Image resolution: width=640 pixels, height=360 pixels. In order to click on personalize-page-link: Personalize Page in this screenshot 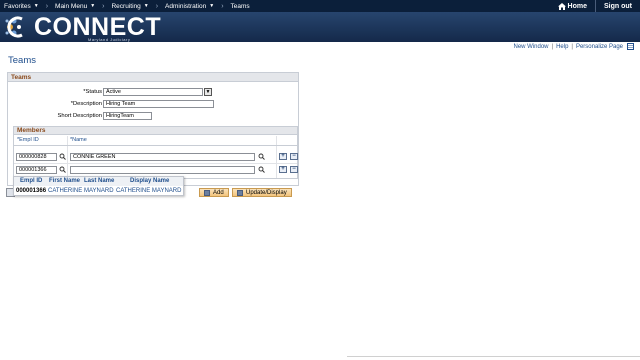, I will do `click(599, 47)`.